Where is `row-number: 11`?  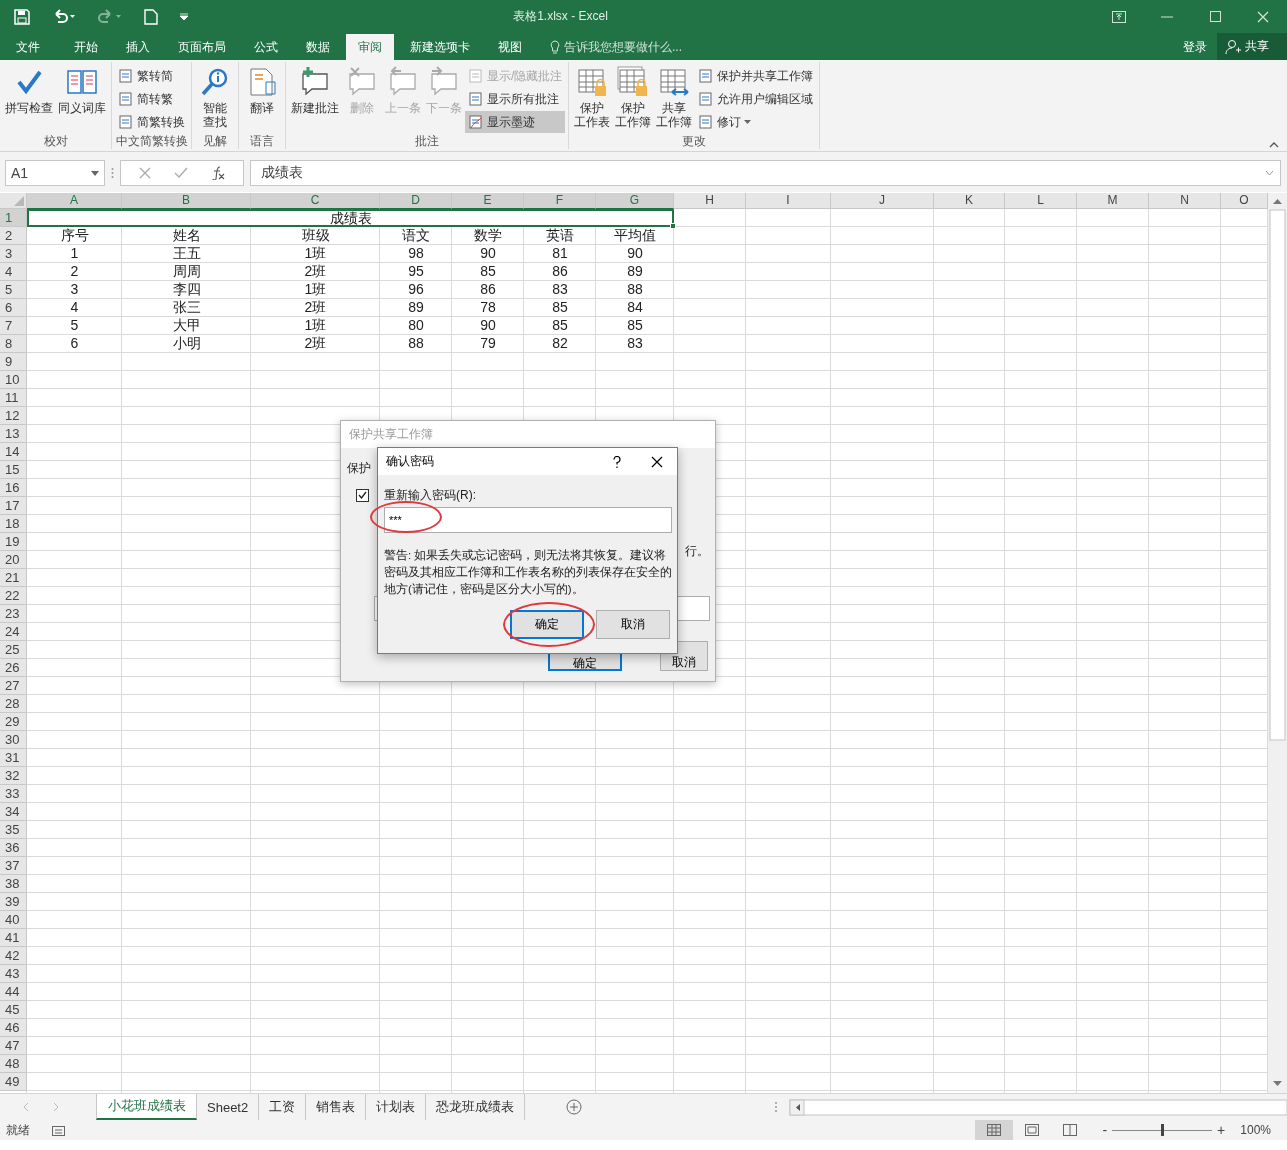 row-number: 11 is located at coordinates (13, 398).